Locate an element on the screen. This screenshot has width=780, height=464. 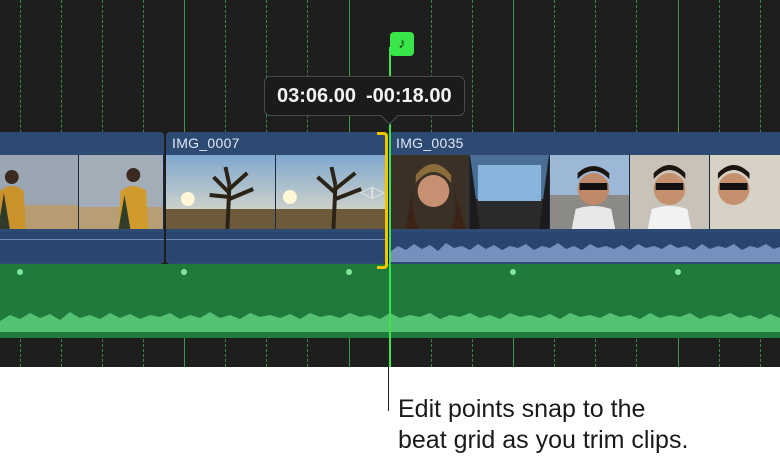
clip-name: IMG_0007 is located at coordinates (206, 143).